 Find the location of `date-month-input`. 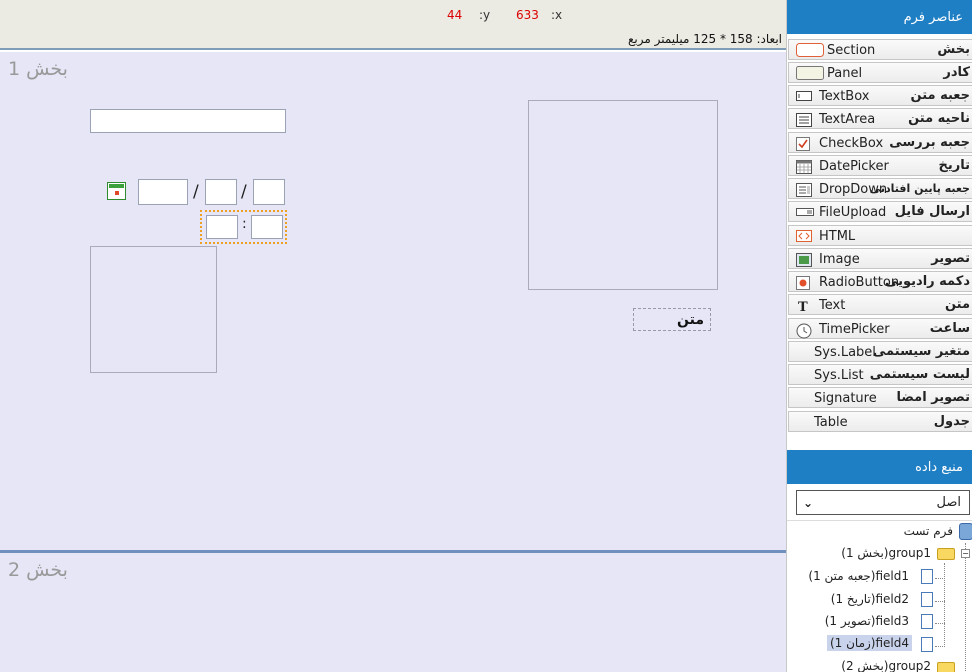

date-month-input is located at coordinates (221, 192).